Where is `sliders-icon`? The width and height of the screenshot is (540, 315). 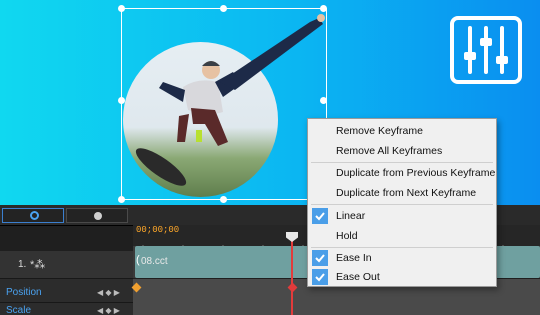
sliders-icon is located at coordinates (486, 50).